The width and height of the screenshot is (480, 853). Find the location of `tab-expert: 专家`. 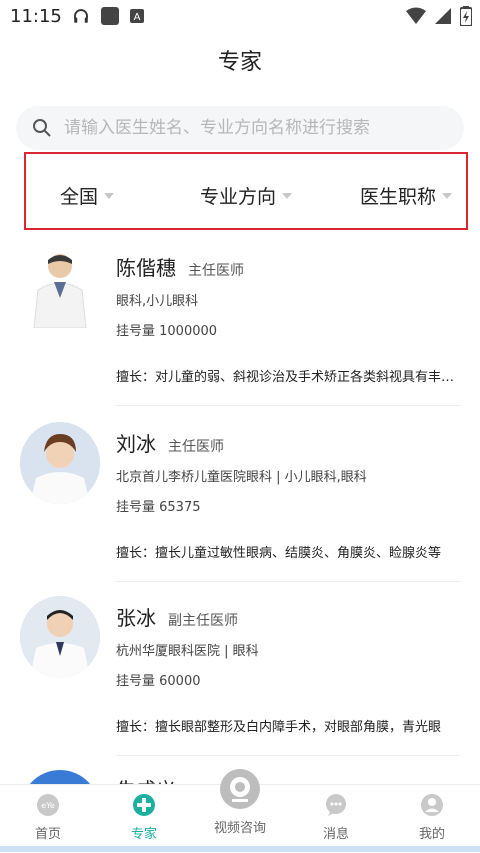

tab-expert: 专家 is located at coordinates (144, 817).